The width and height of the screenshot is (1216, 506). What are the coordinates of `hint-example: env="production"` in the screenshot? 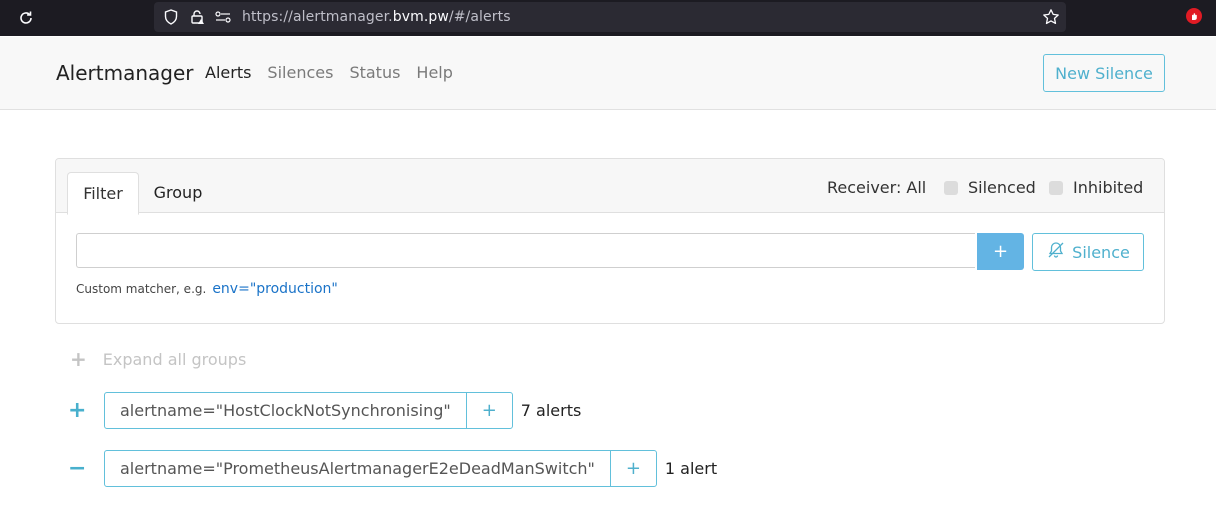 It's located at (275, 289).